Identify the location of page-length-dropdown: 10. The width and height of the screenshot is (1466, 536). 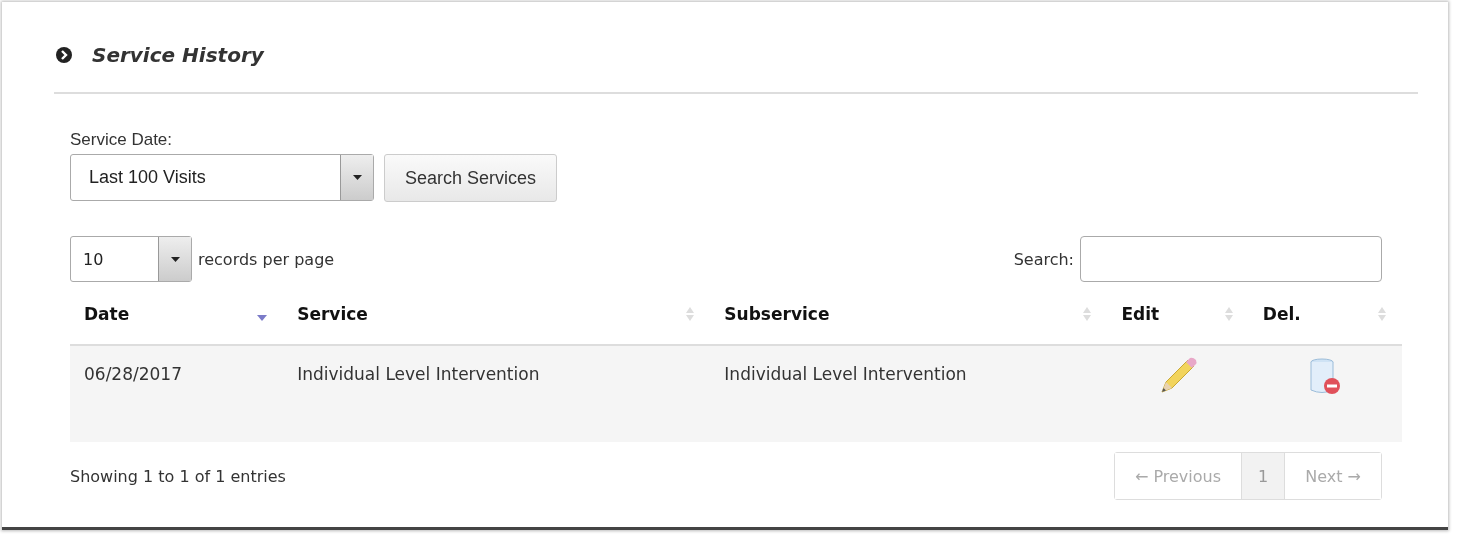
(131, 259).